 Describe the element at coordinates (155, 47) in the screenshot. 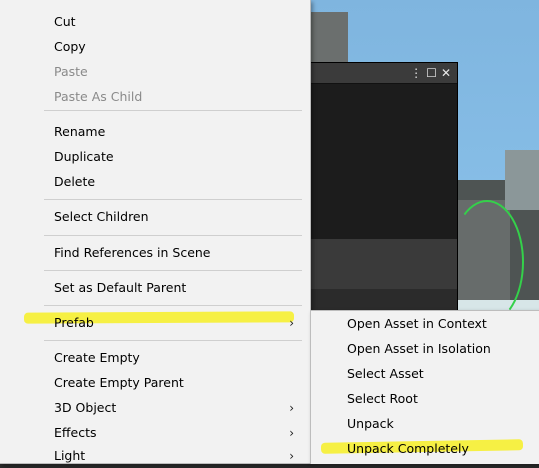

I see `menu-item-copy: Copy` at that location.